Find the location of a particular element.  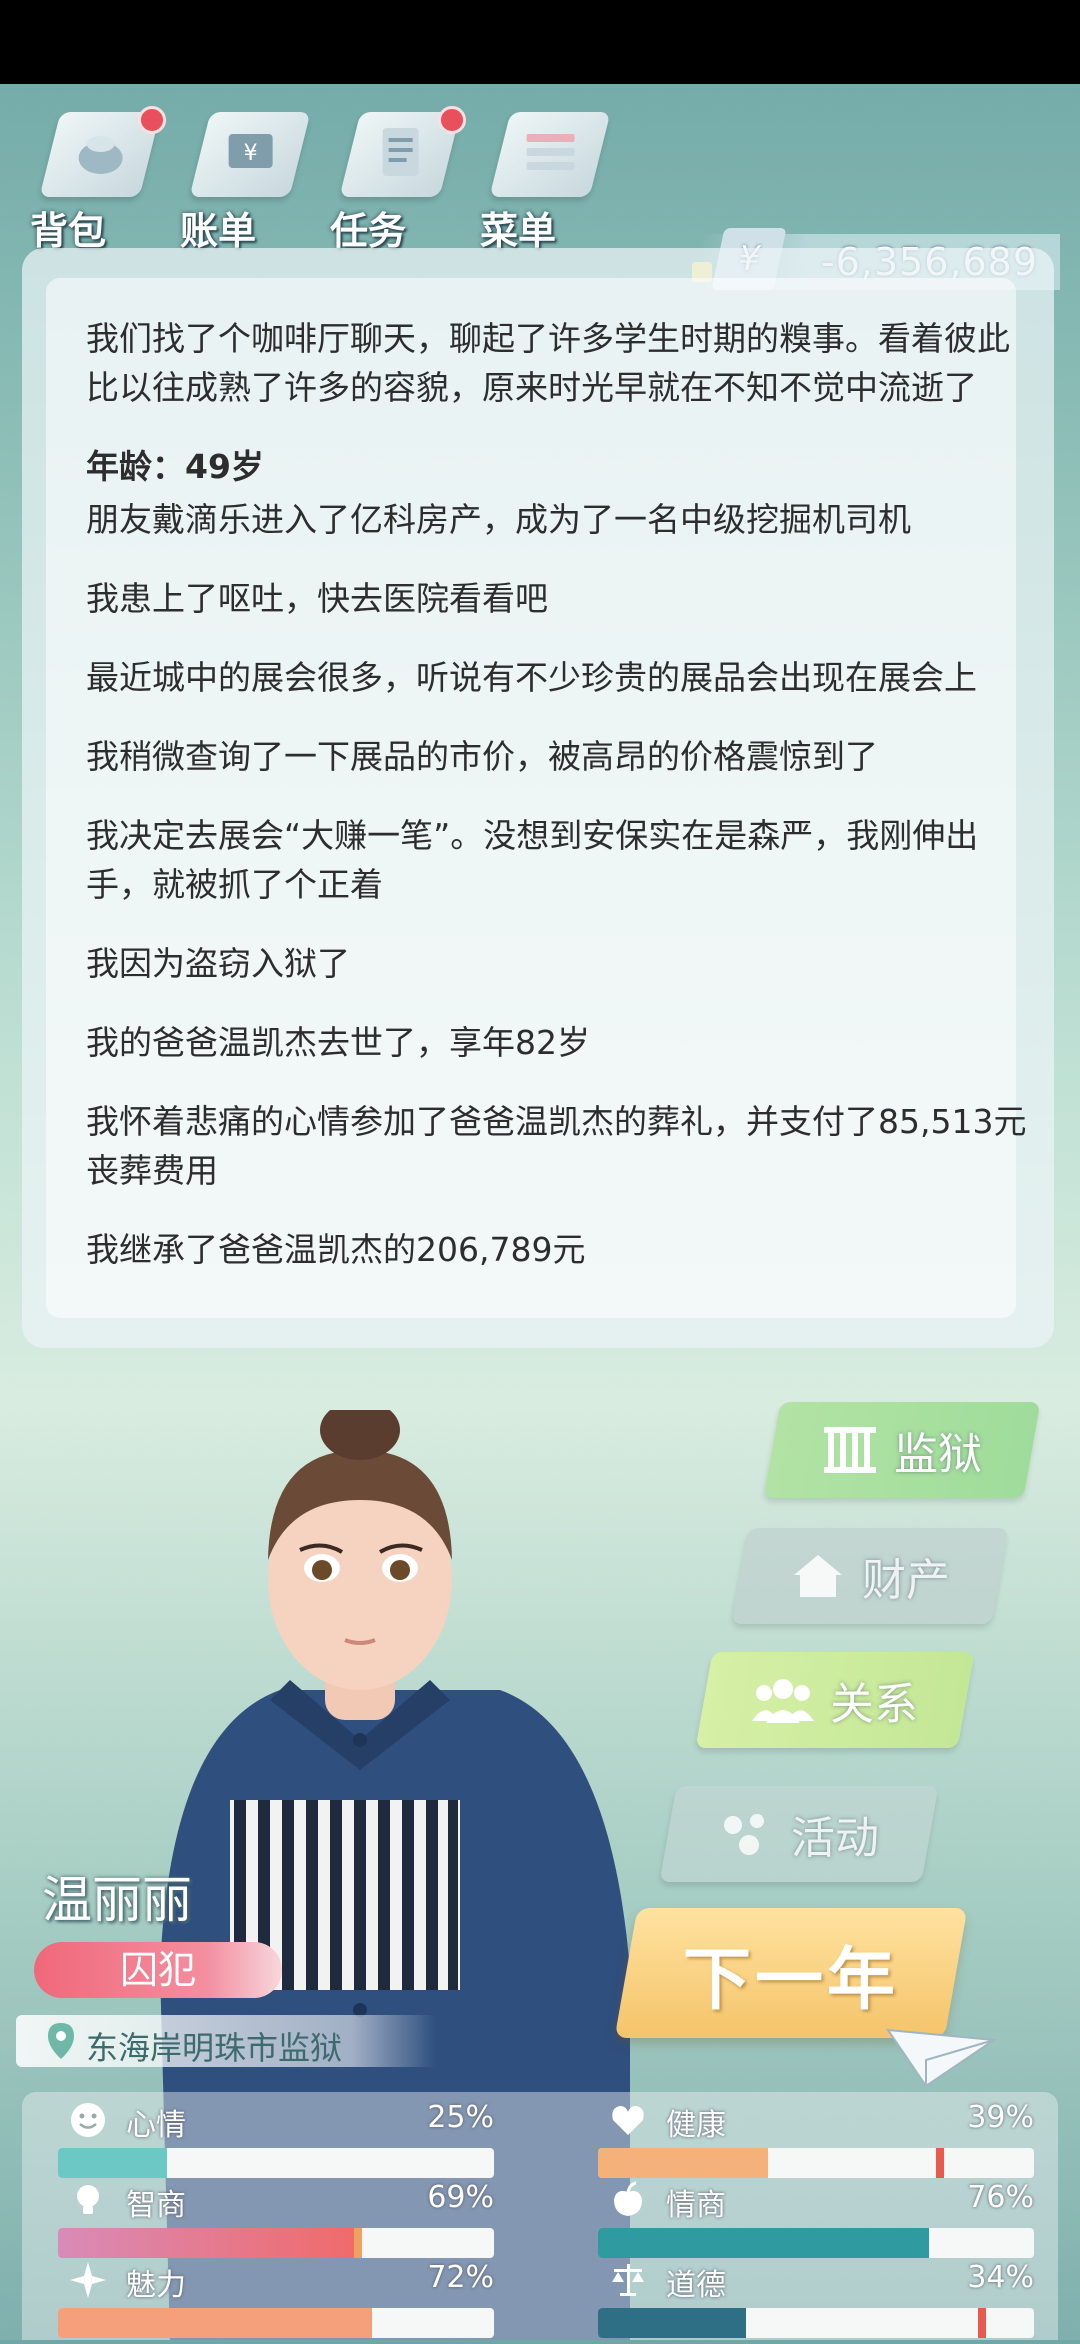

stat-name: 健康 is located at coordinates (696, 2125).